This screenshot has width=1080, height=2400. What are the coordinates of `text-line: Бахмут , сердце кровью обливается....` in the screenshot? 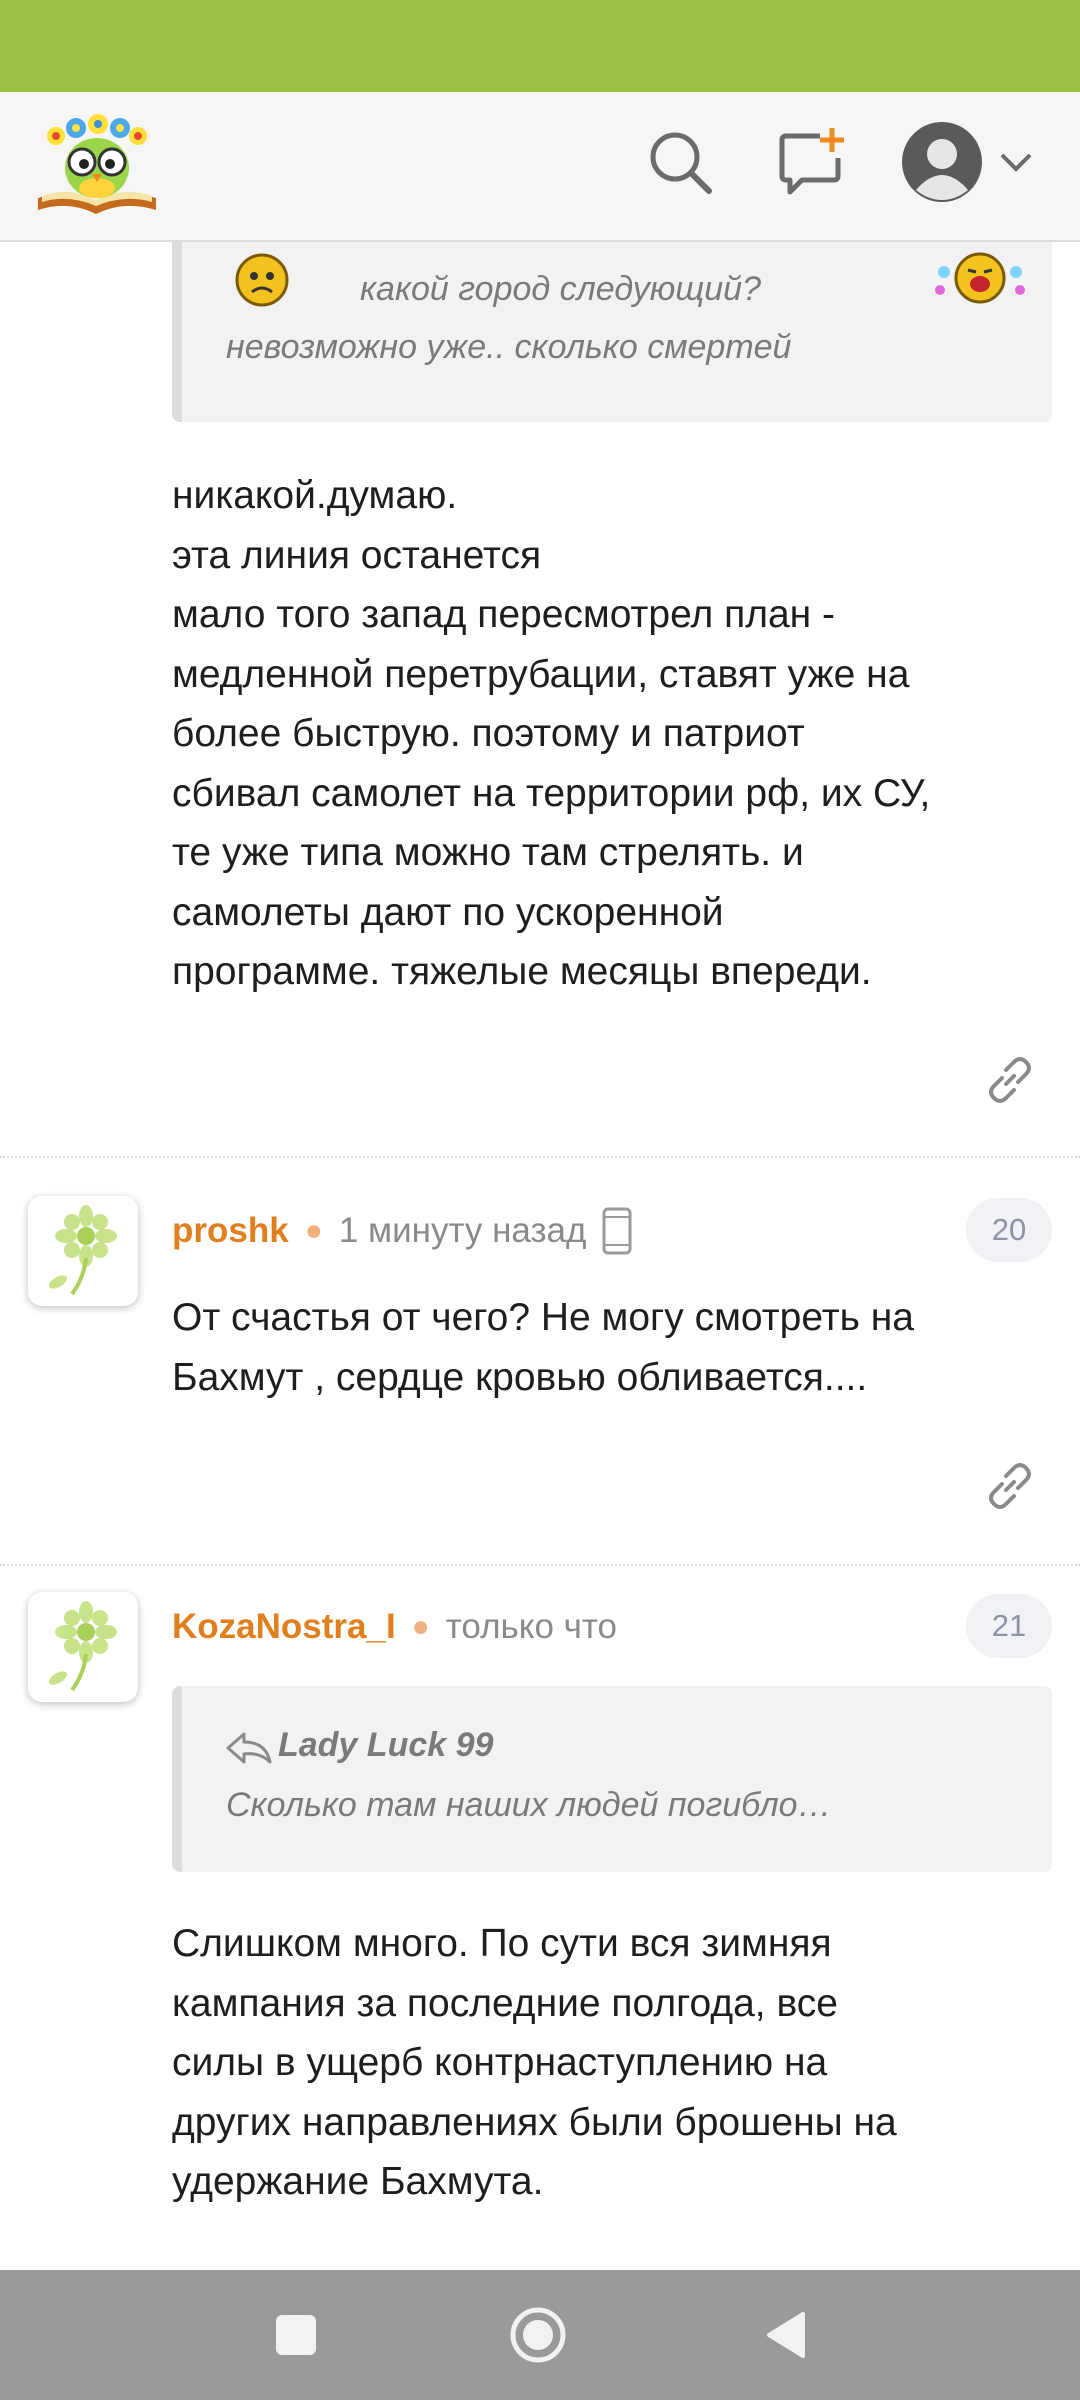 It's located at (520, 1377).